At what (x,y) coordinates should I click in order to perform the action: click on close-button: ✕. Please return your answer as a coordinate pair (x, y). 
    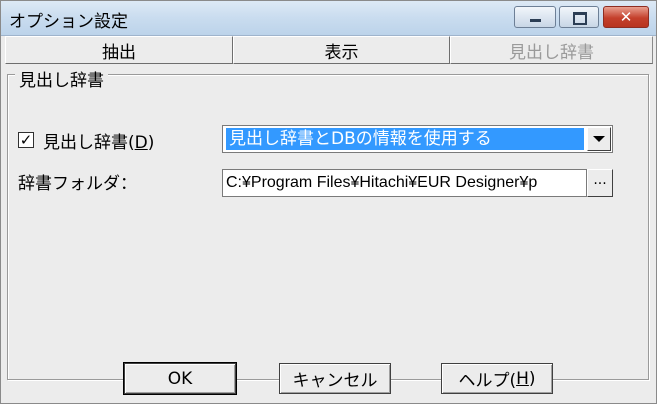
    Looking at the image, I should click on (626, 17).